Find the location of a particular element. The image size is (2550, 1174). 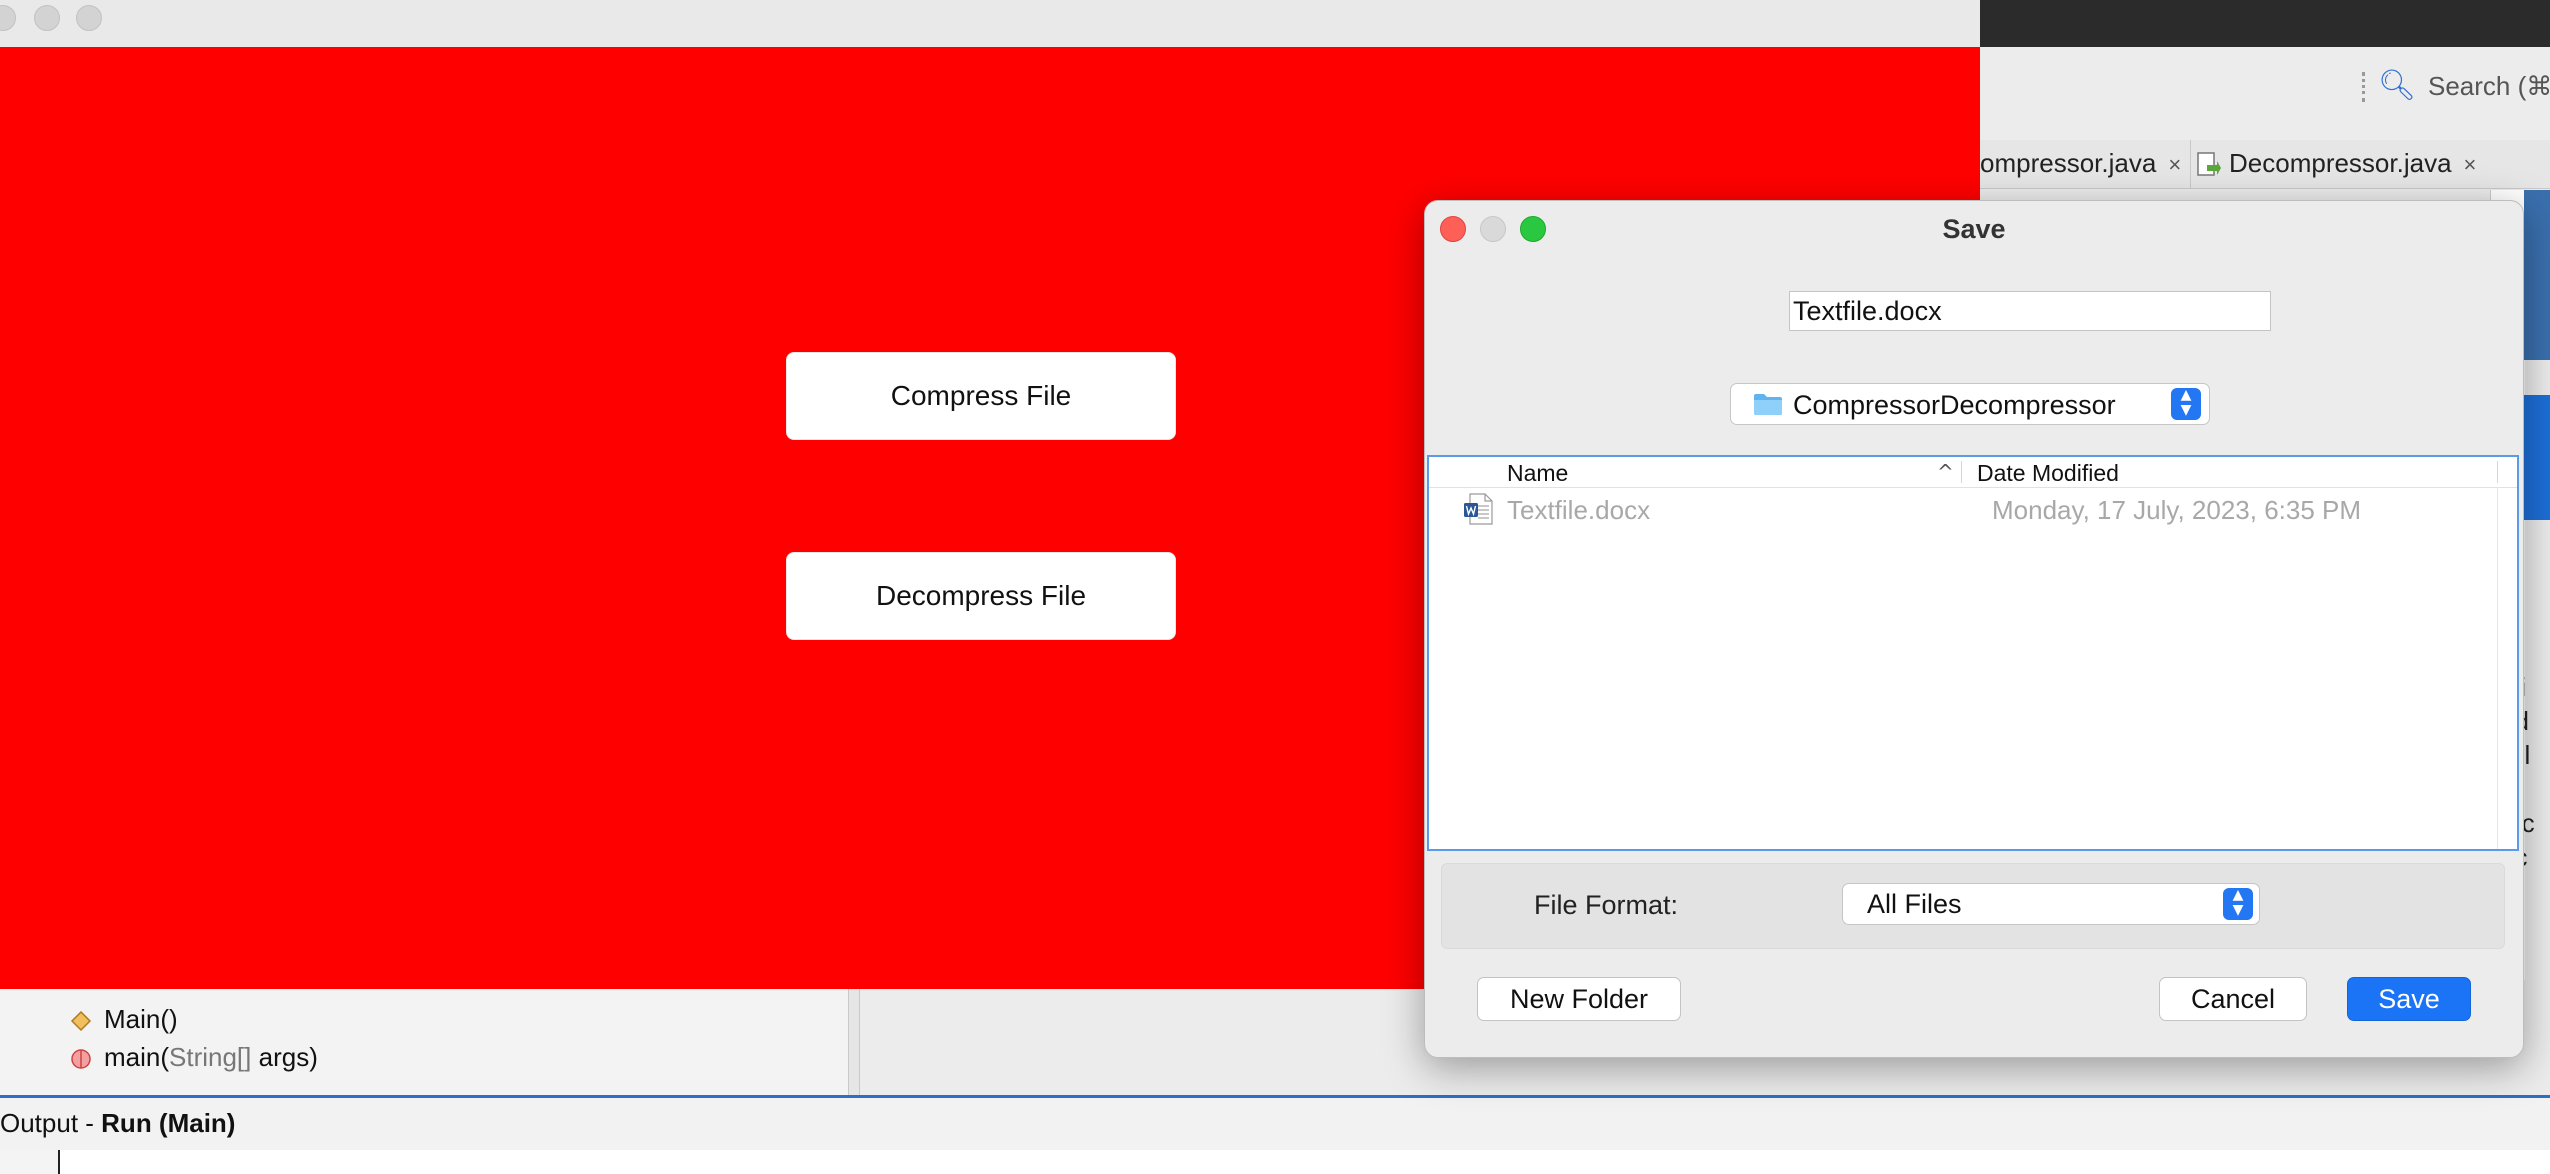

decompress-file-button: Decompress File is located at coordinates (981, 596).